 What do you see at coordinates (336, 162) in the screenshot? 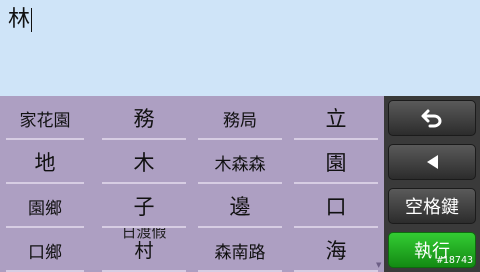
I see `candidate-item: 園` at bounding box center [336, 162].